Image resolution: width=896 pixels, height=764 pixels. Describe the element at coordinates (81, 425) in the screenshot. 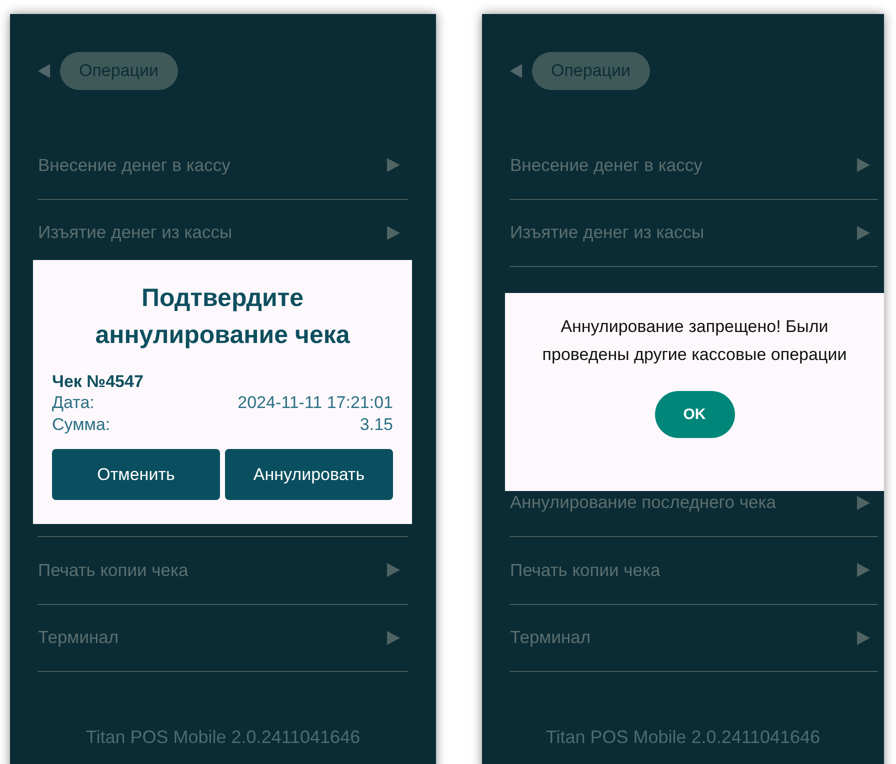

I see `field-label: Сумма:` at that location.